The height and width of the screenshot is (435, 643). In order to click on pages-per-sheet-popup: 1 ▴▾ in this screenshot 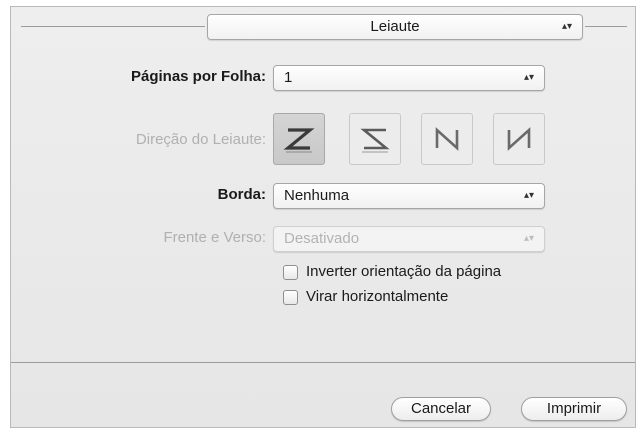, I will do `click(409, 78)`.